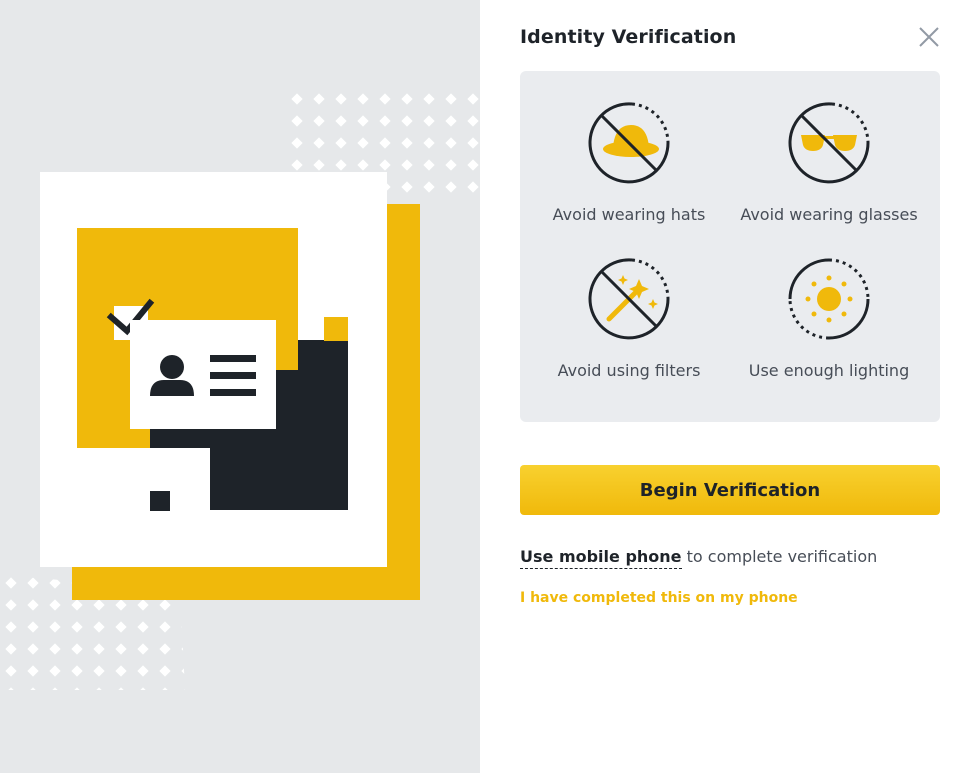 The width and height of the screenshot is (972, 773). I want to click on black-block, so click(279, 475).